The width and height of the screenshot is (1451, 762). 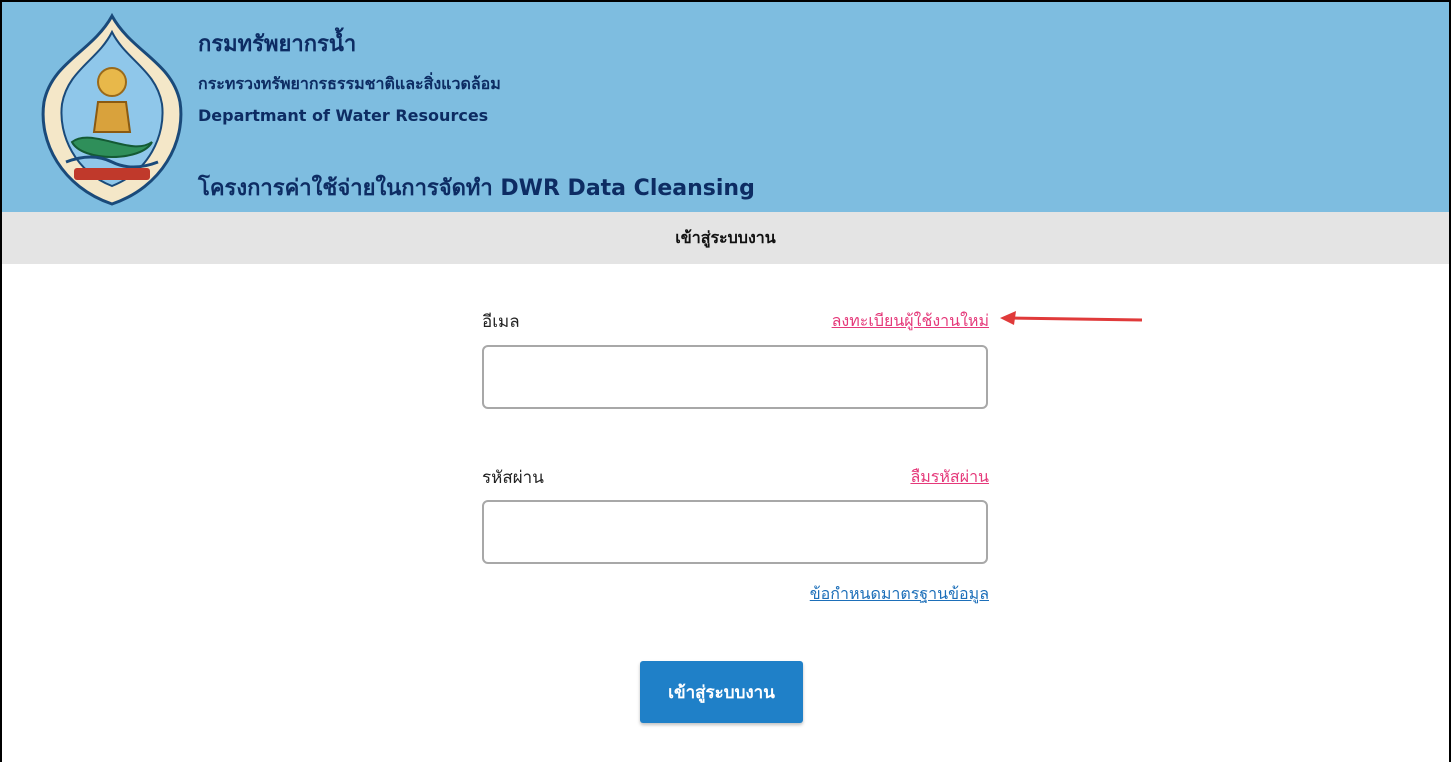 What do you see at coordinates (501, 322) in the screenshot?
I see `email-label: อีเมล` at bounding box center [501, 322].